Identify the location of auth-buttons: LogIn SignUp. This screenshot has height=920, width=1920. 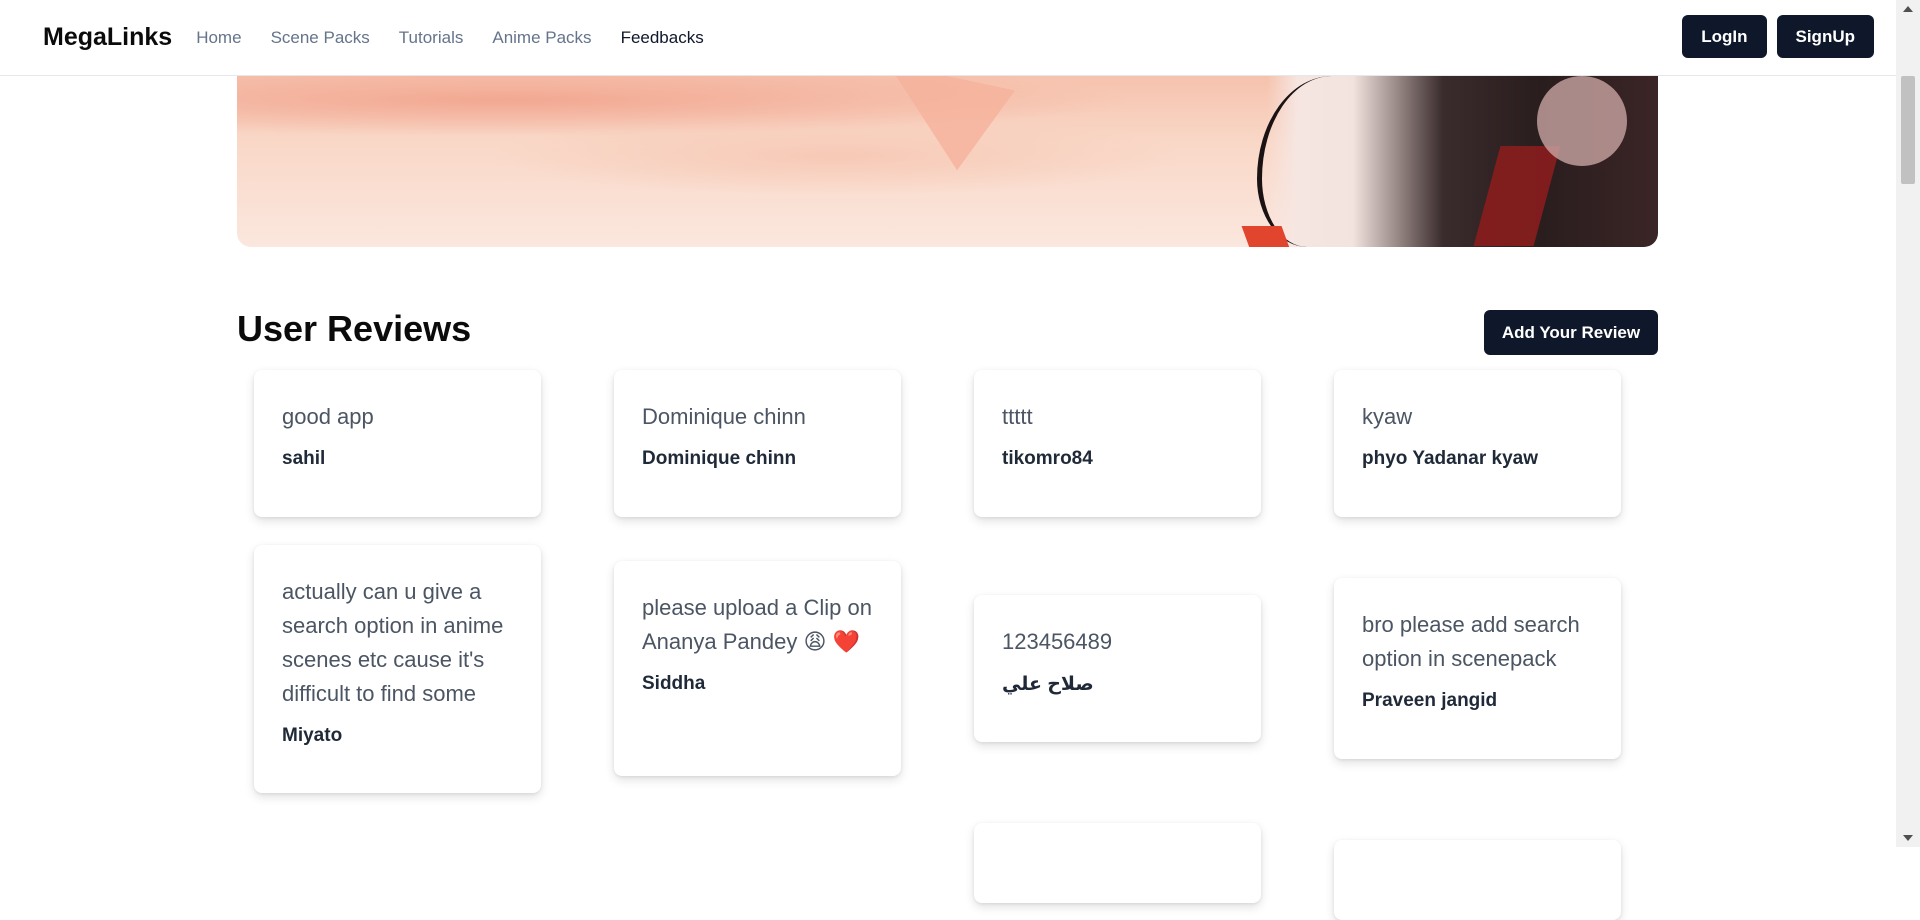
(1778, 36).